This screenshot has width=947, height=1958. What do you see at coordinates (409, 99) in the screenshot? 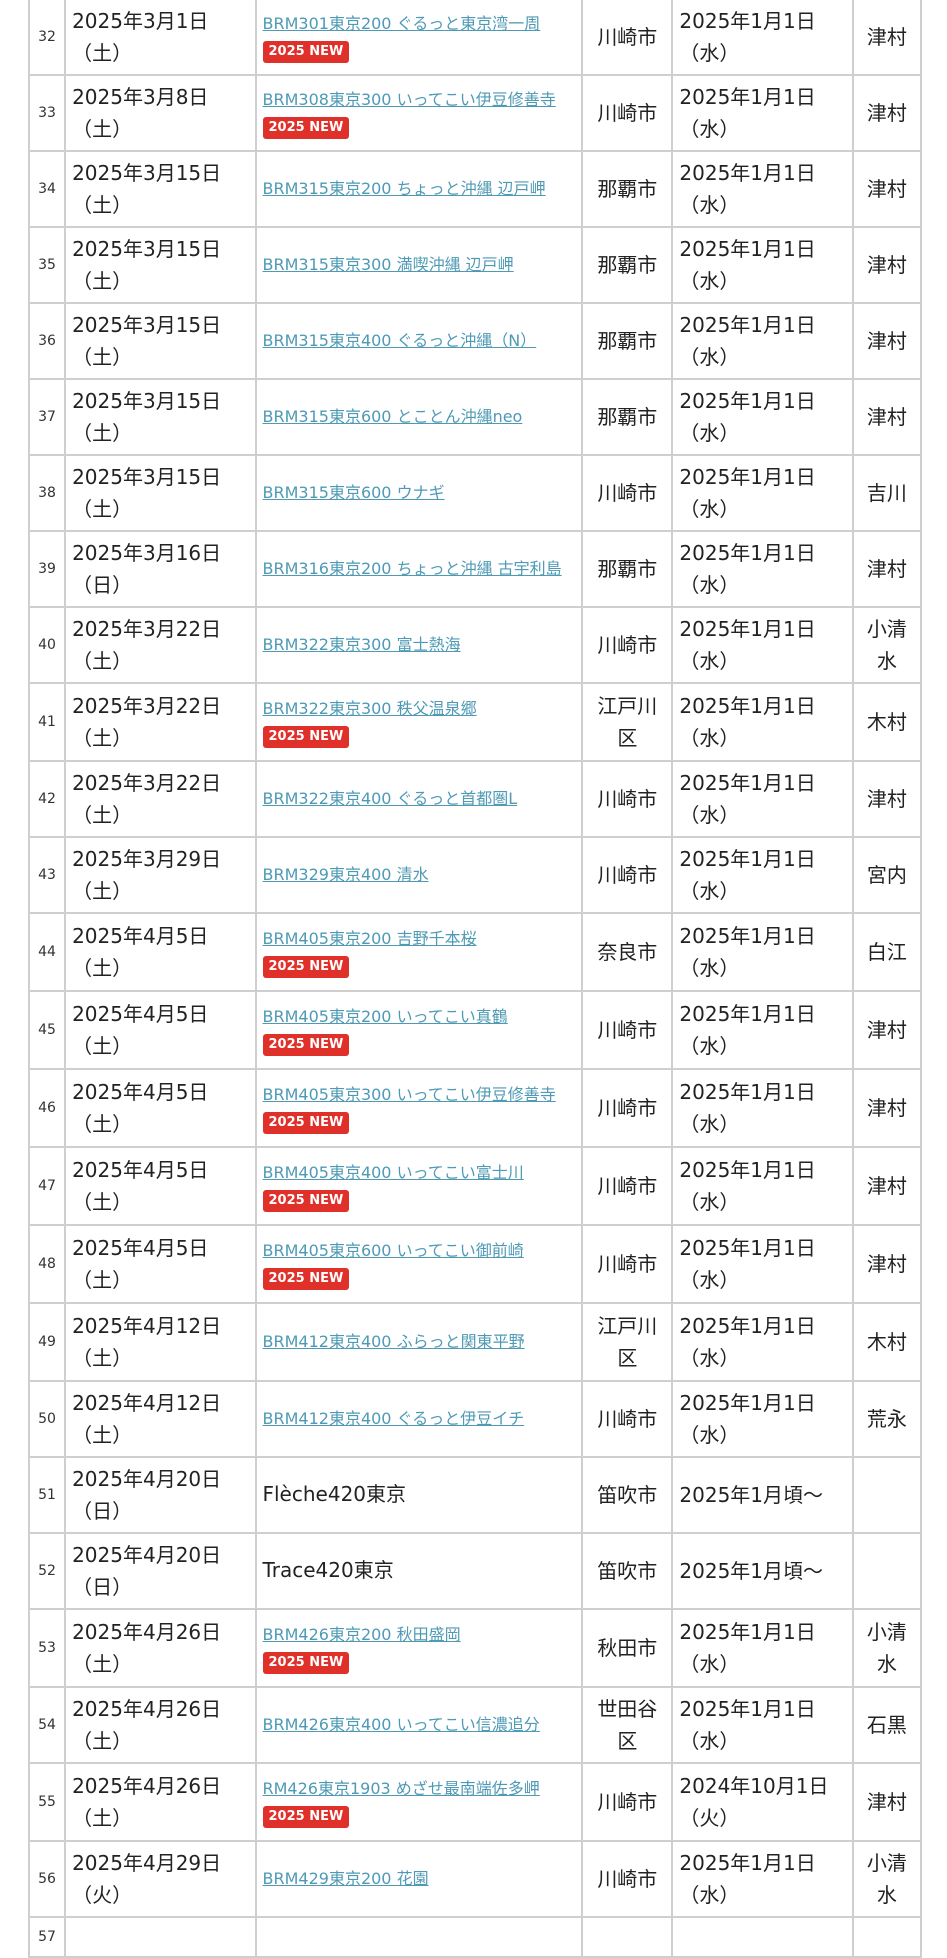
I see `event-link: BRM308東京300 いってこい伊豆修善寺` at bounding box center [409, 99].